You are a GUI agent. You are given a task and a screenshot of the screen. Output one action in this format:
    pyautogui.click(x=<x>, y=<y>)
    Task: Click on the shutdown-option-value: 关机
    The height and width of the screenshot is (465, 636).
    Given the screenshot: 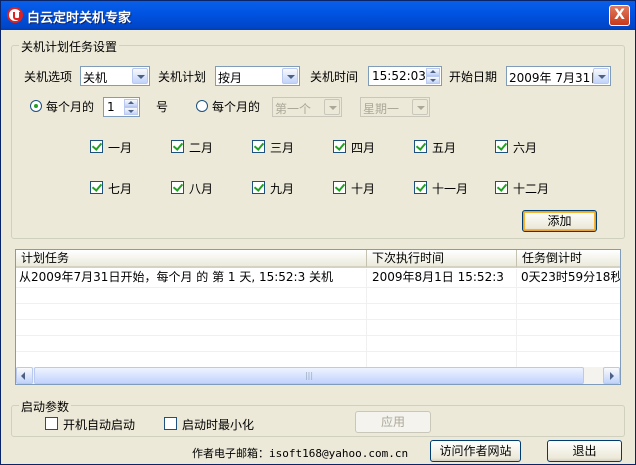 What is the action you would take?
    pyautogui.click(x=95, y=78)
    